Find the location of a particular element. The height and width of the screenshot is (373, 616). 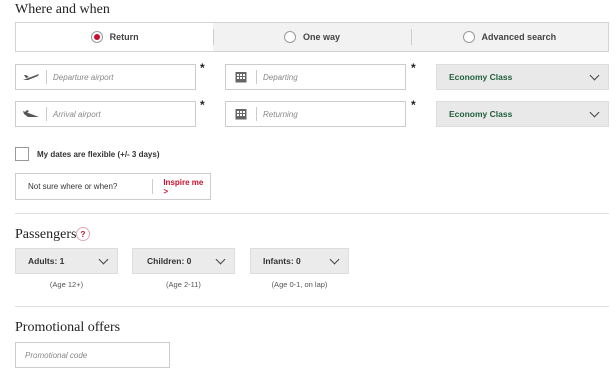

infants-select-value: Infants: 0 is located at coordinates (282, 261).